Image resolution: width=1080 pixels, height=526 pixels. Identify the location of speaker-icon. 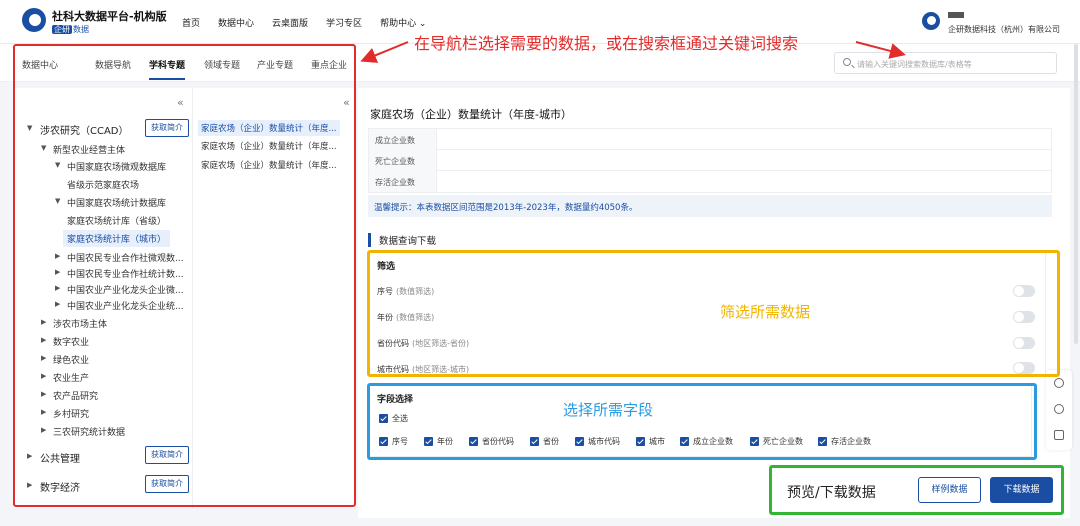
(1059, 383).